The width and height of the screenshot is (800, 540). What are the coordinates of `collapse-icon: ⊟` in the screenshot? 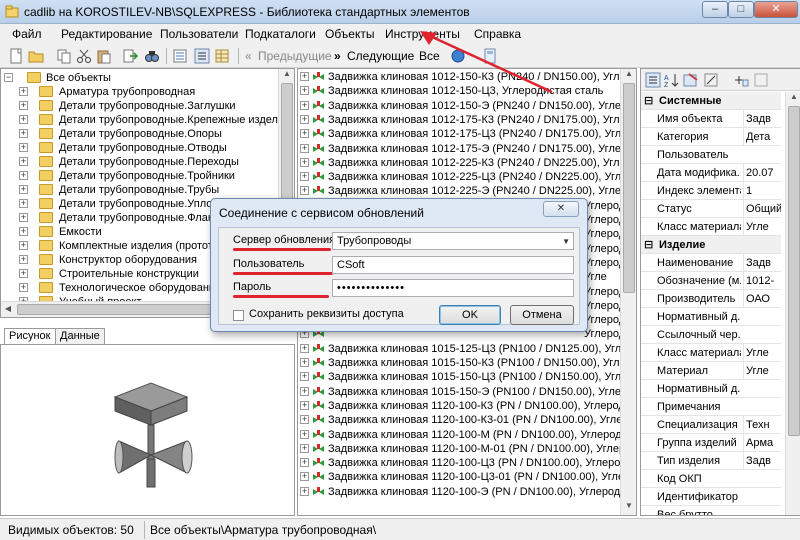 It's located at (648, 101).